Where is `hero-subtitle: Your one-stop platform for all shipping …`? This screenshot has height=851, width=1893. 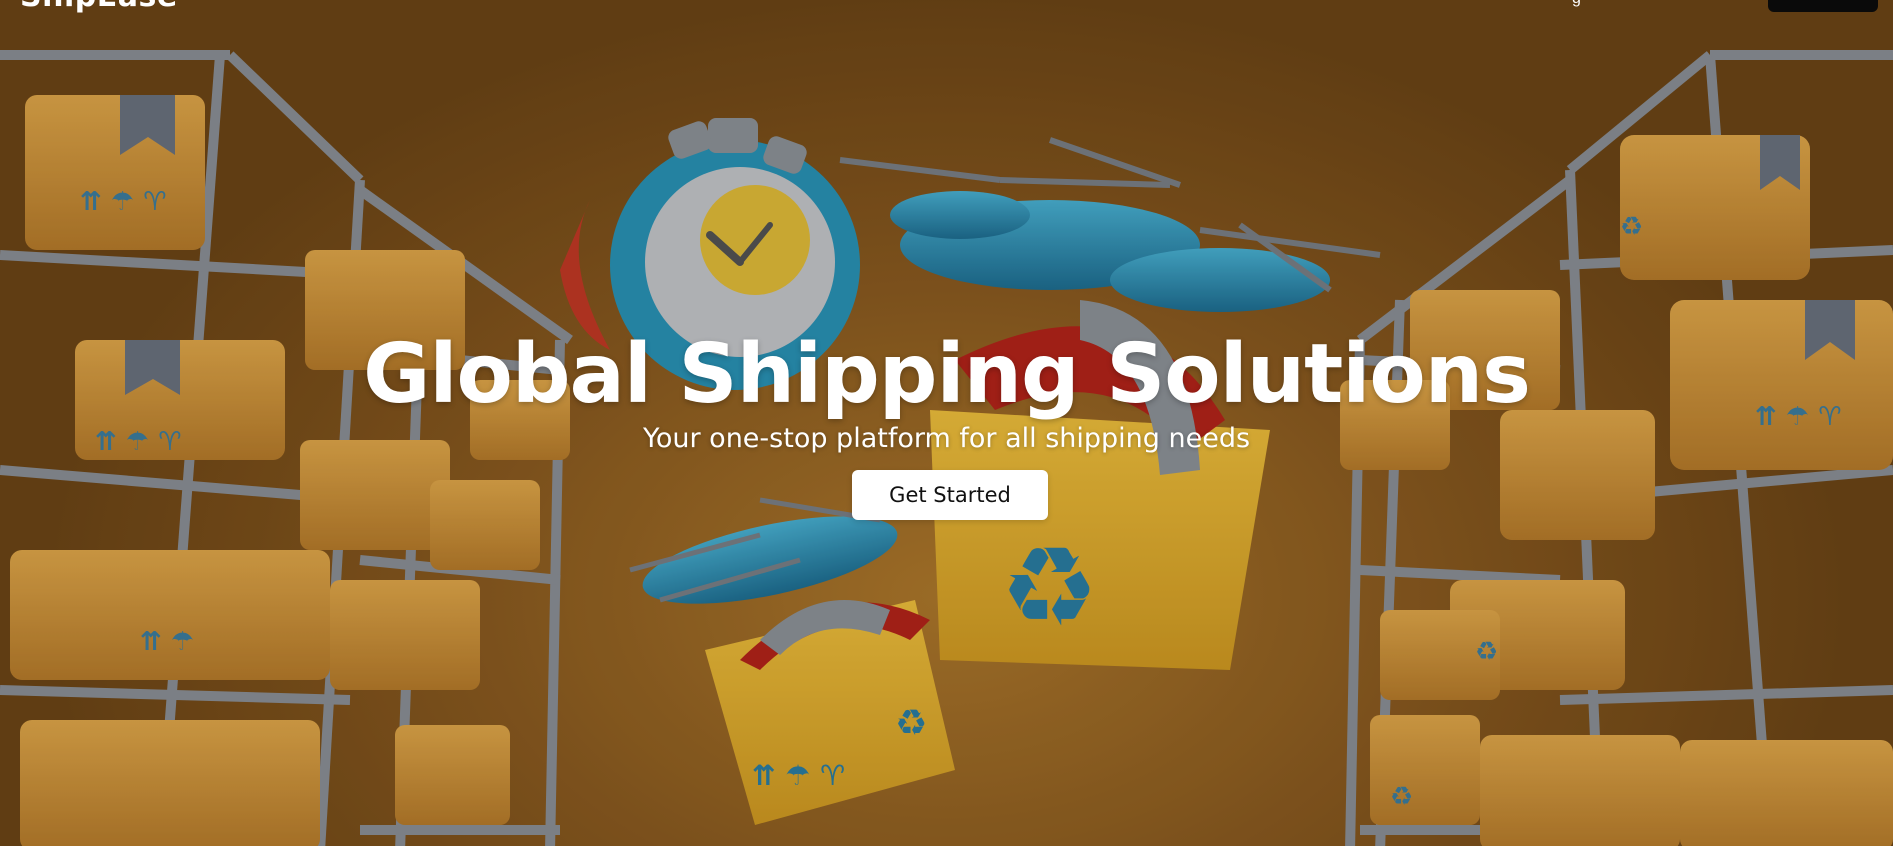
hero-subtitle: Your one-stop platform for all shipping … is located at coordinates (946, 438).